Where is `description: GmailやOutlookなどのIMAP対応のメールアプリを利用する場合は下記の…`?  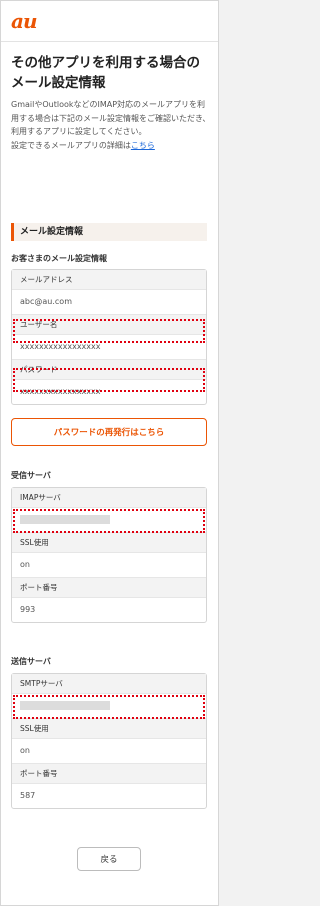
description: GmailやOutlookなどのIMAP対応のメールアプリを利用する場合は下記の… is located at coordinates (111, 125).